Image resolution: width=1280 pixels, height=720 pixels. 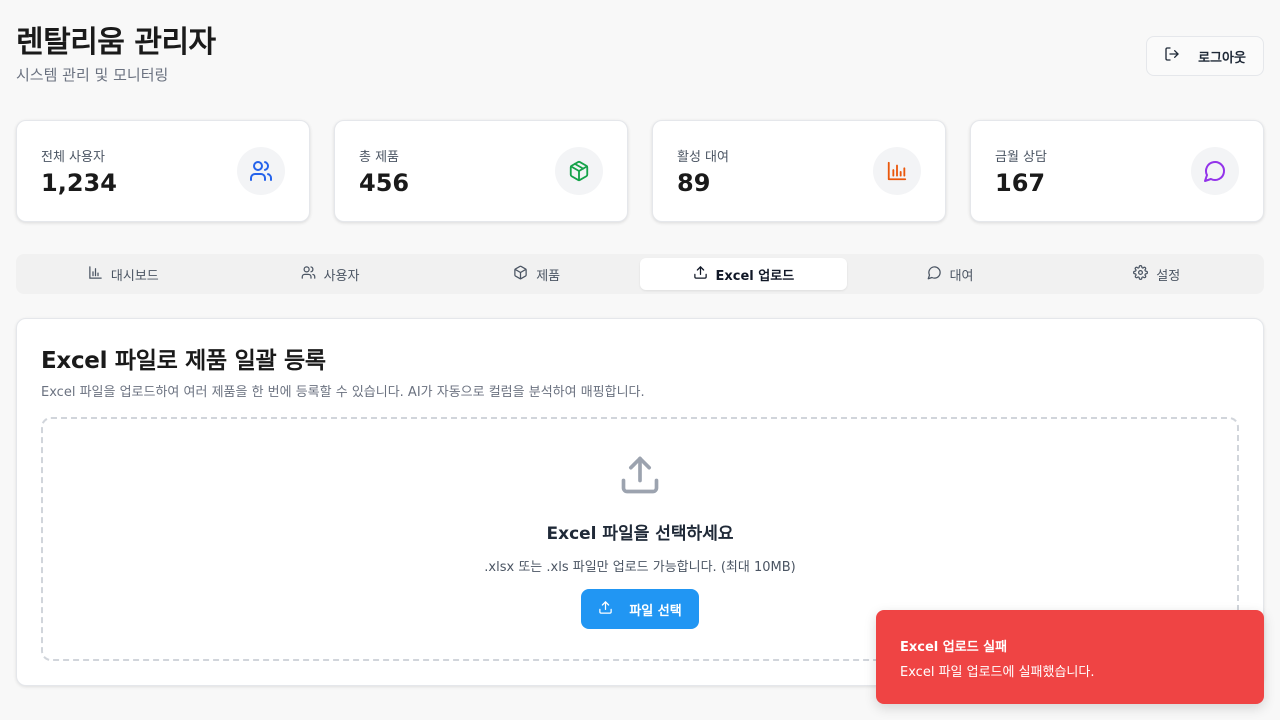 I want to click on stat-card-users: 전체 사용자 1,234, so click(x=163, y=171).